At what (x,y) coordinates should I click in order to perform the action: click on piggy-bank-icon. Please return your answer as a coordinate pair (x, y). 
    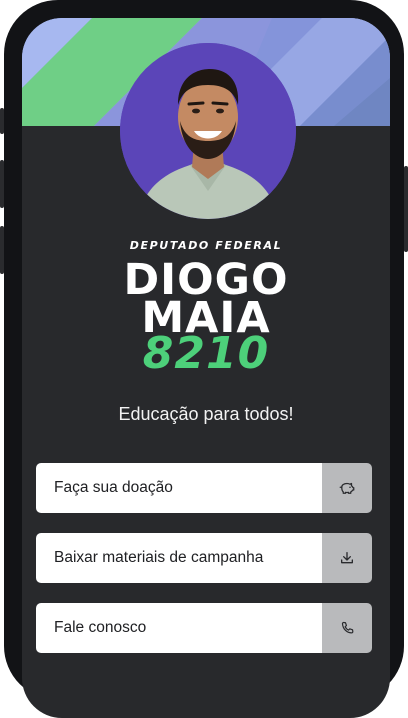
    Looking at the image, I should click on (347, 488).